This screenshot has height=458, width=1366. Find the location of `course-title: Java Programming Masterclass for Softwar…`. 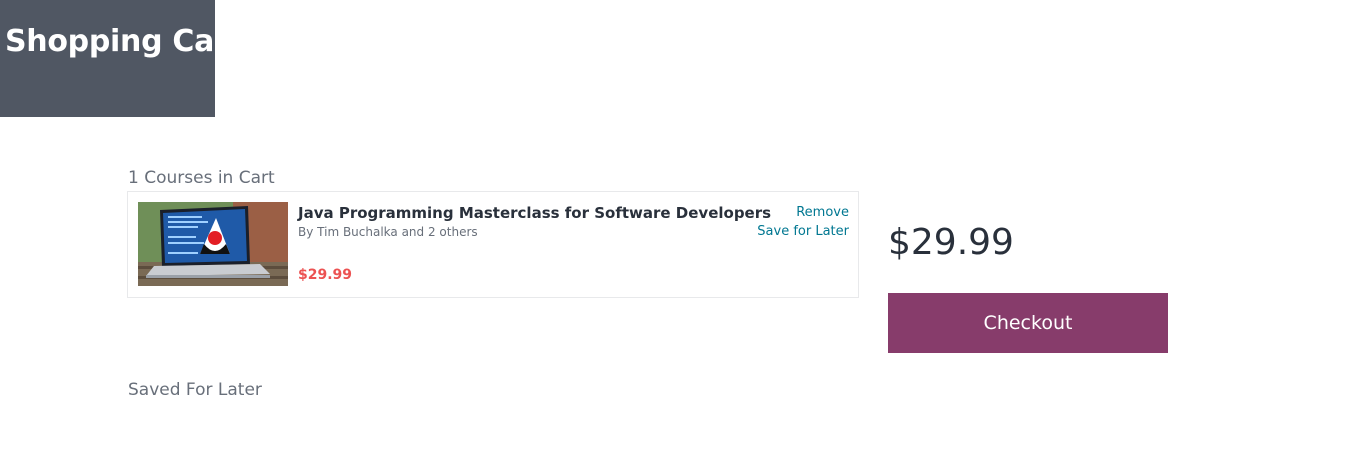

course-title: Java Programming Masterclass for Softwar… is located at coordinates (534, 213).